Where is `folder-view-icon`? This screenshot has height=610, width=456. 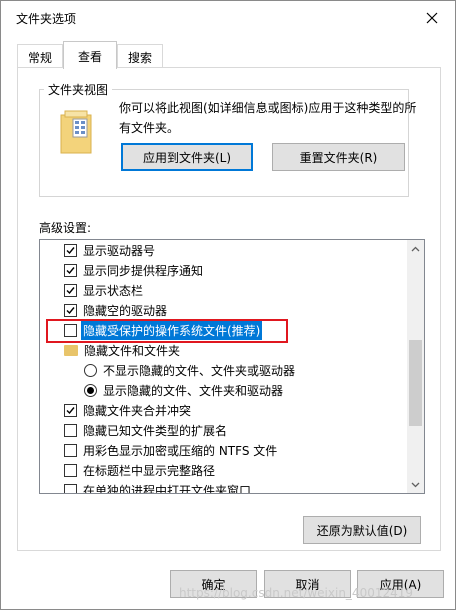
folder-view-icon is located at coordinates (76, 132).